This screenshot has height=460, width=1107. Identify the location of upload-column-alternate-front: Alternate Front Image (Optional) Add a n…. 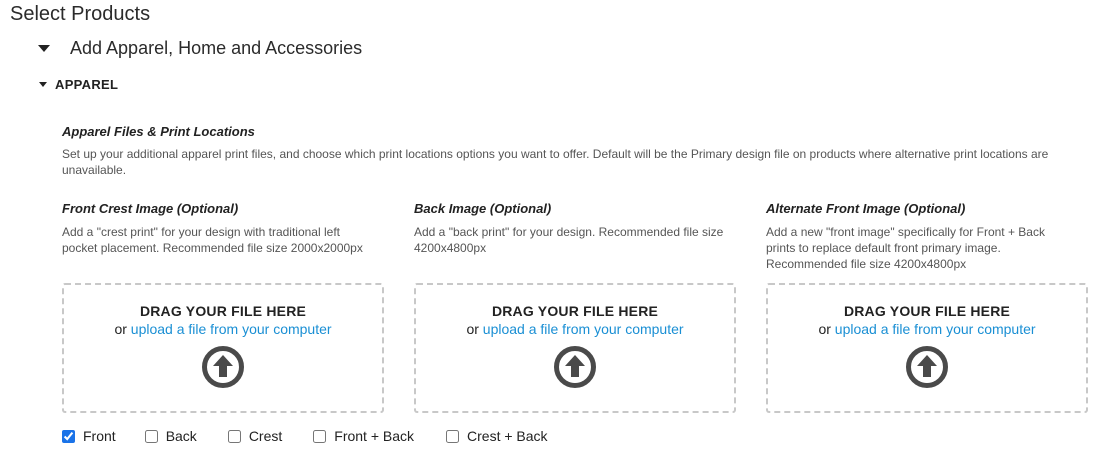
(927, 307).